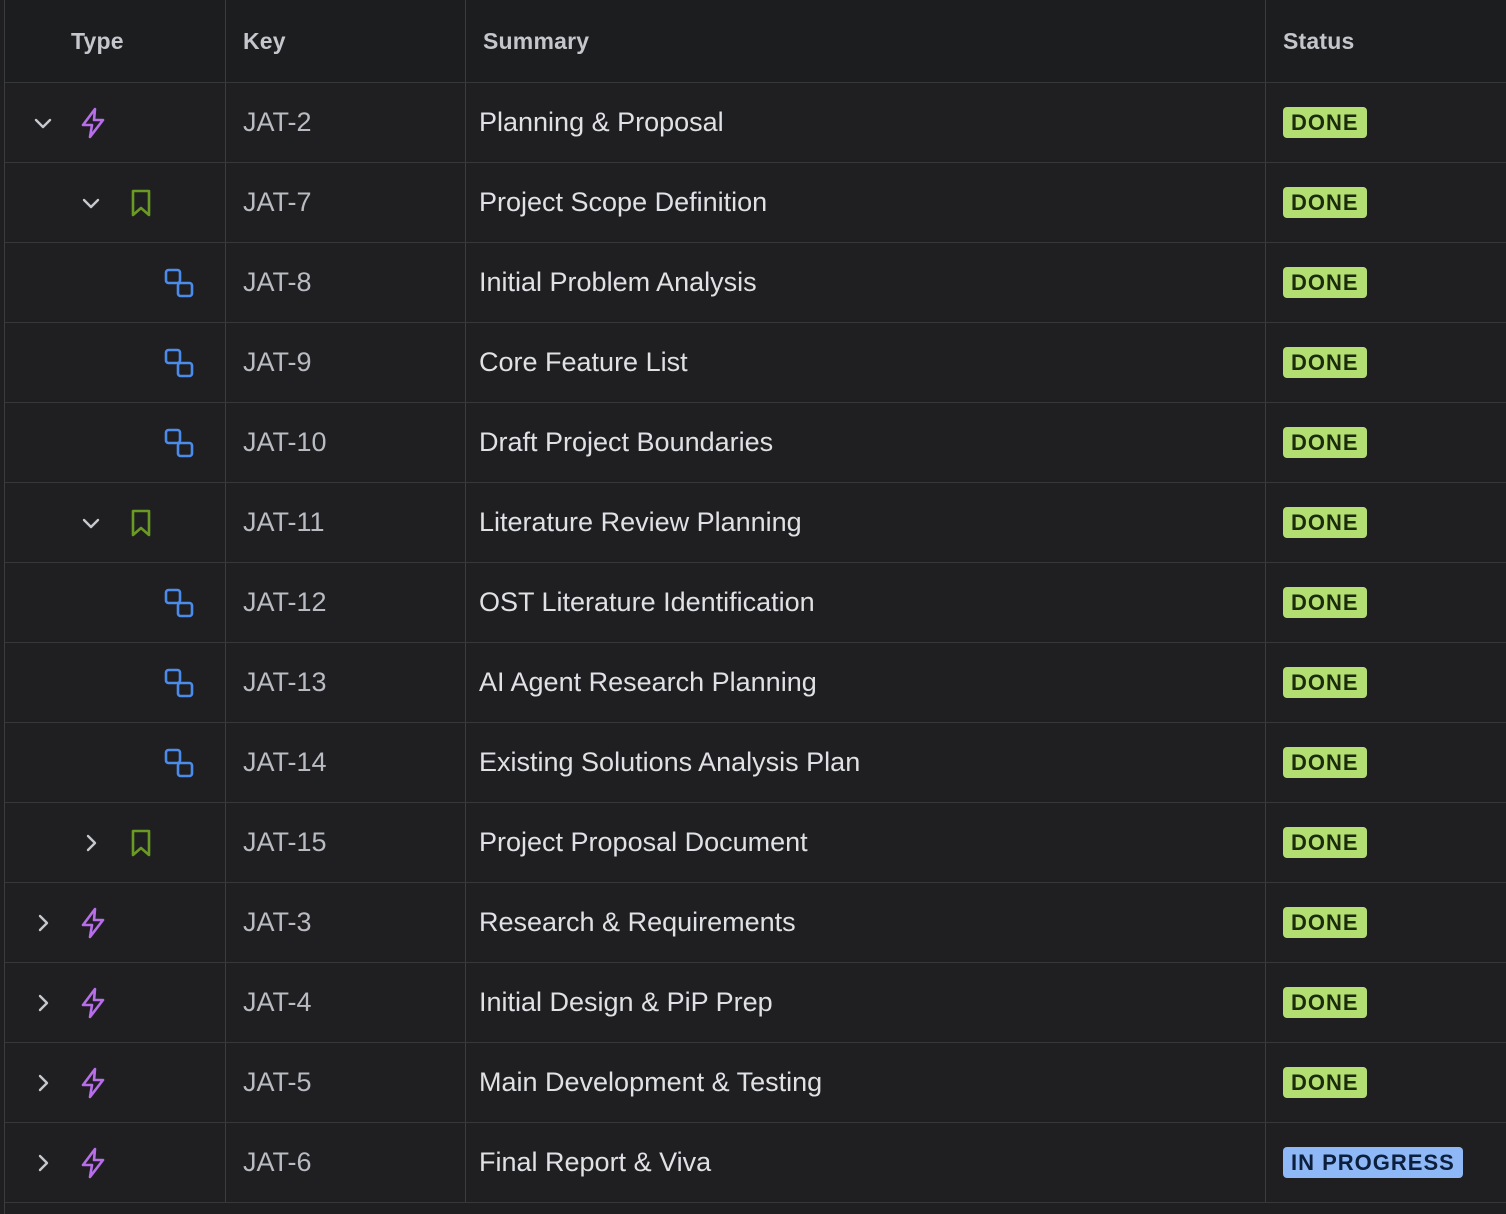 This screenshot has height=1214, width=1506. What do you see at coordinates (866, 1002) in the screenshot?
I see `summary-cell: Initial Design & PiP Prep` at bounding box center [866, 1002].